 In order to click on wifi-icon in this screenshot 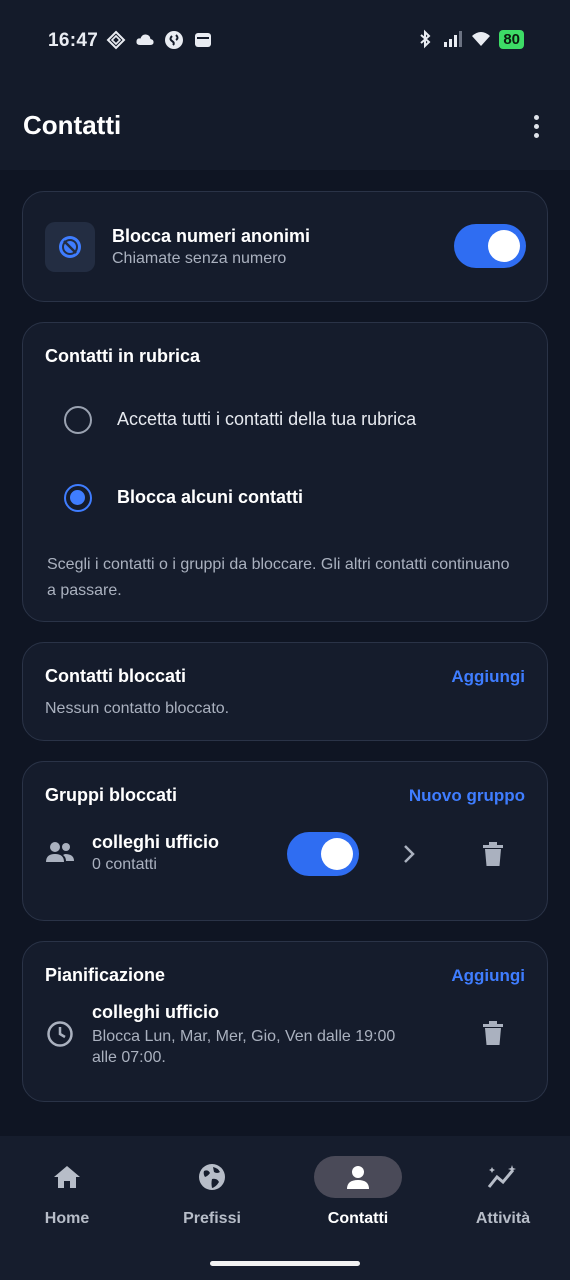, I will do `click(481, 39)`.